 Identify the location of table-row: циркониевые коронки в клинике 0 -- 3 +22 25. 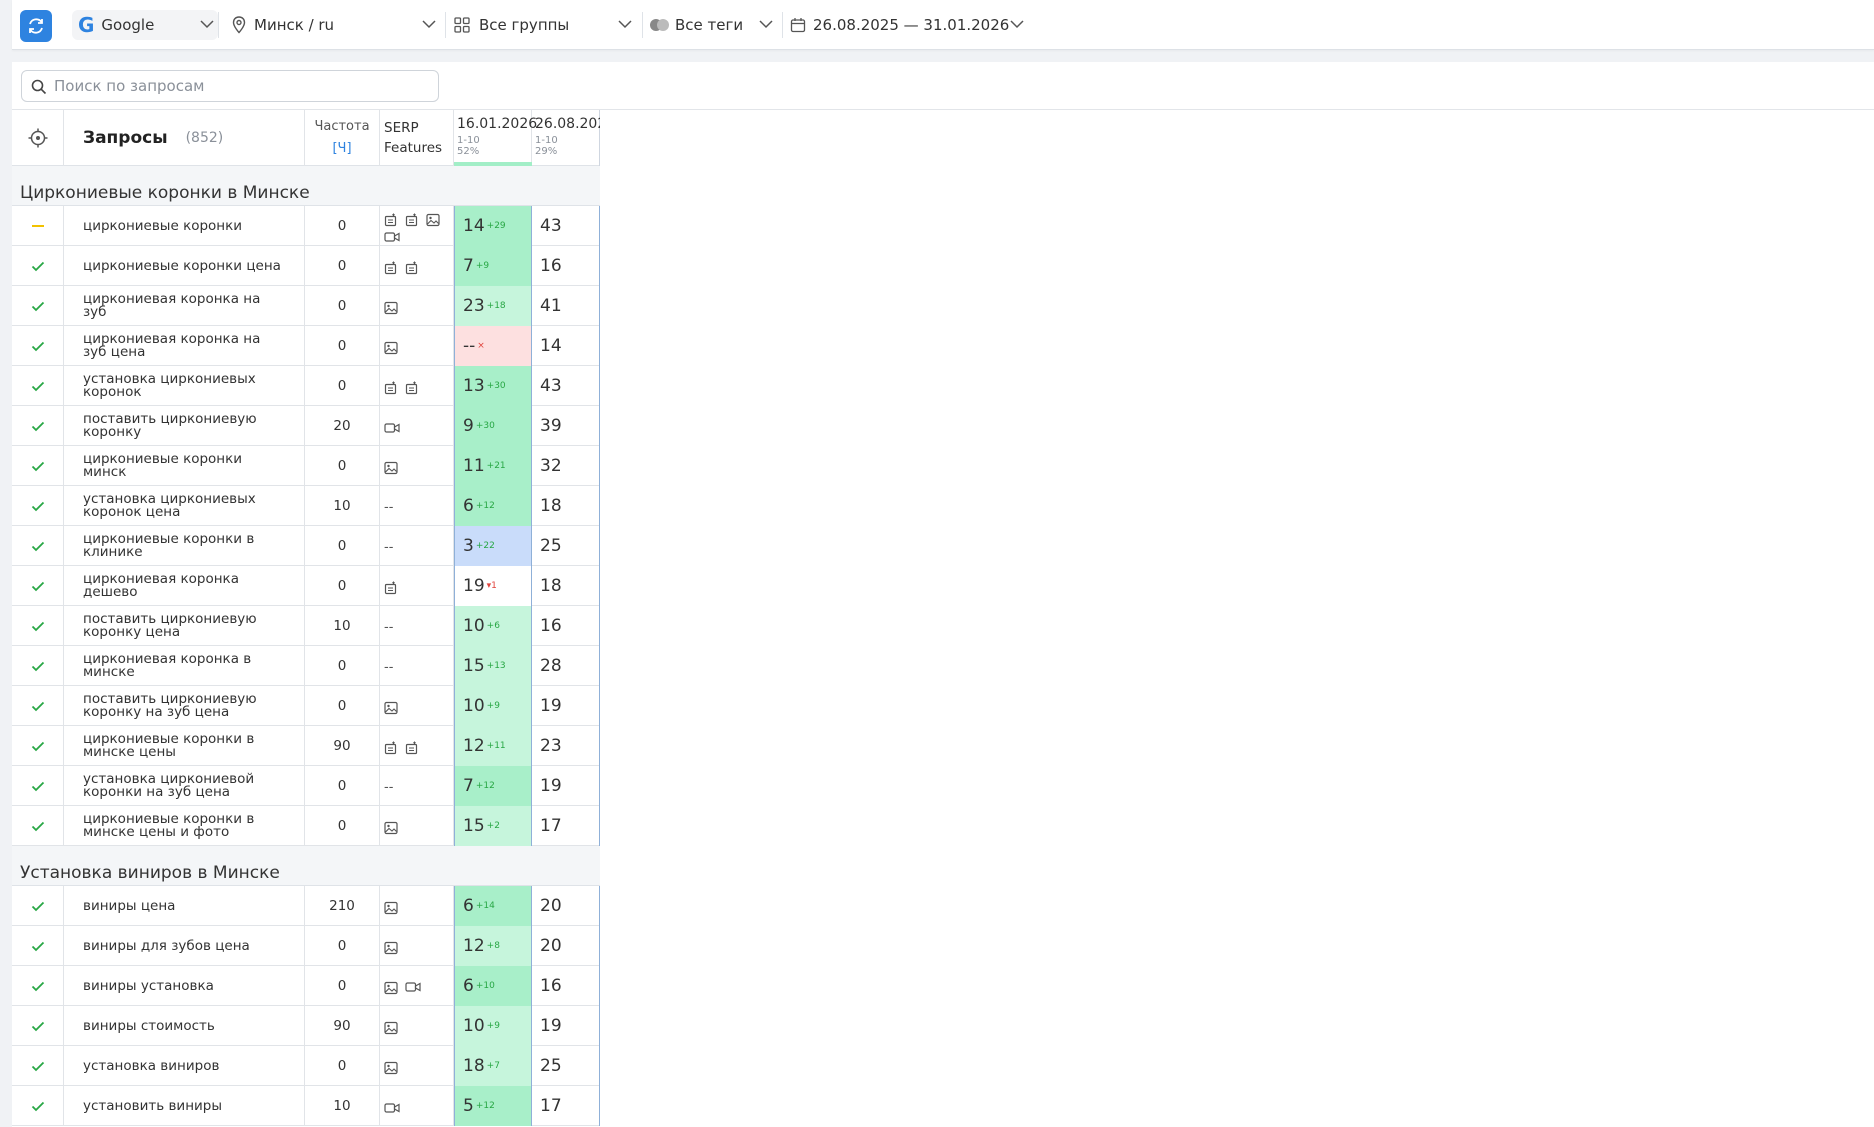
(306, 546).